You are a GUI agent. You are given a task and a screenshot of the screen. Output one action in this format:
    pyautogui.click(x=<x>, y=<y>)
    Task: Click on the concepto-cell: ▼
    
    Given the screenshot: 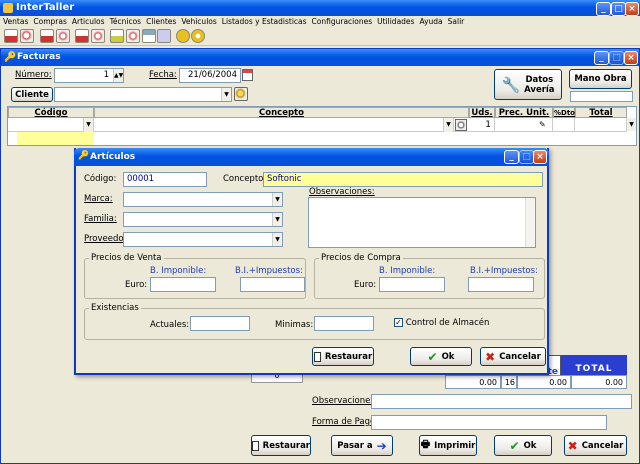 What is the action you would take?
    pyautogui.click(x=274, y=125)
    